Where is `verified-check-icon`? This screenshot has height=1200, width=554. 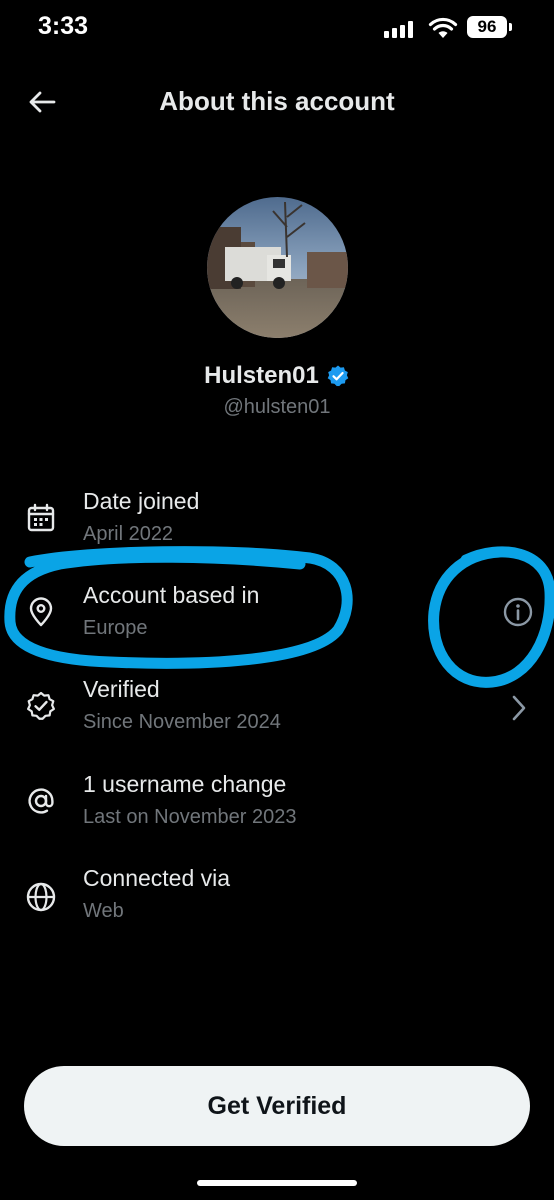
verified-check-icon is located at coordinates (41, 705).